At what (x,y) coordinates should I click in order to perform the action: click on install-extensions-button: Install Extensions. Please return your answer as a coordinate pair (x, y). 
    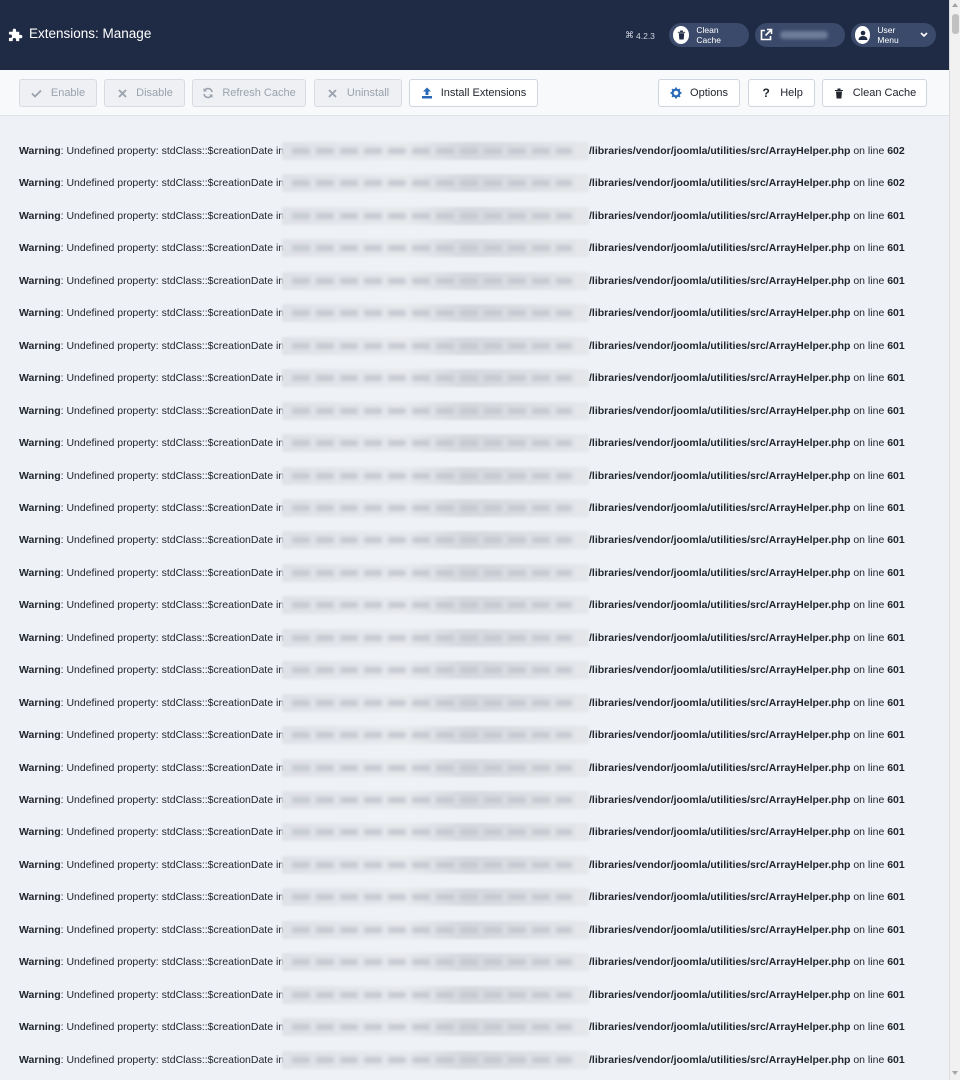
    Looking at the image, I should click on (473, 93).